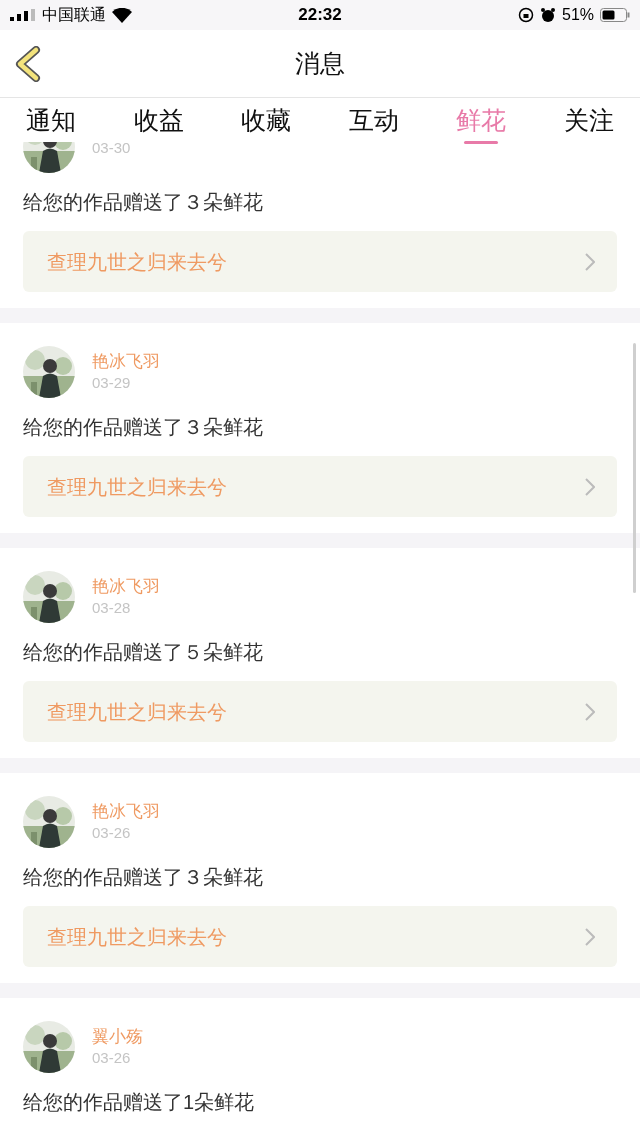  What do you see at coordinates (112, 383) in the screenshot?
I see `message-date: 03-29` at bounding box center [112, 383].